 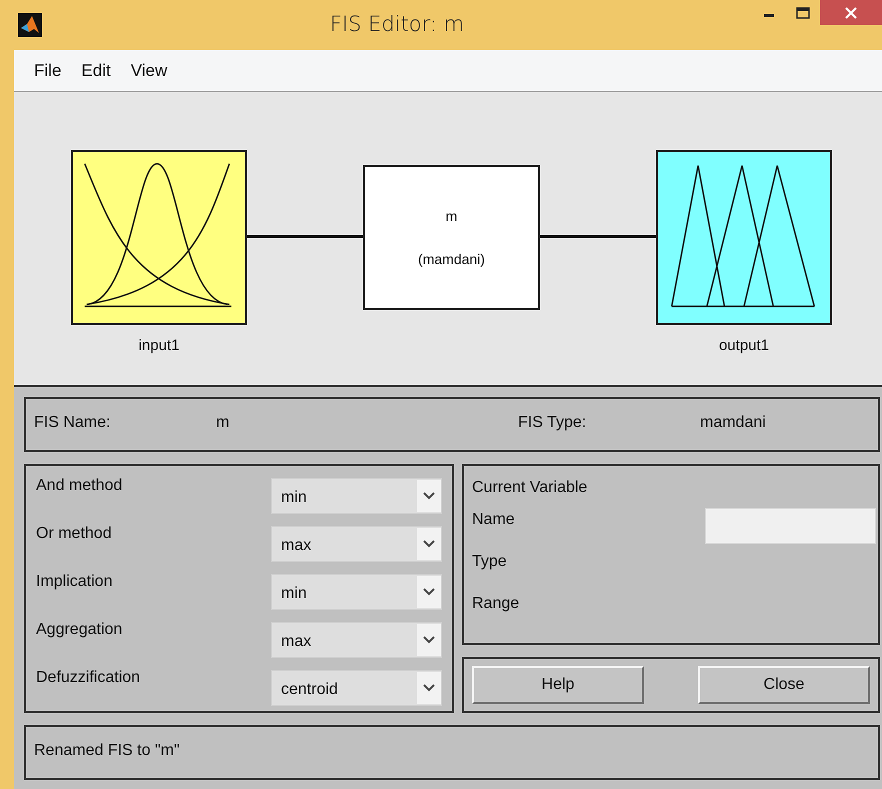 I want to click on variable-label: output1, so click(x=744, y=346).